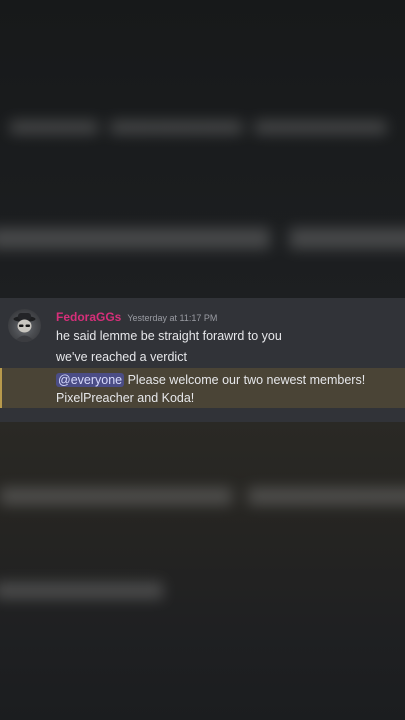  Describe the element at coordinates (245, 380) in the screenshot. I see `welcome-text: Please welcome our two newest members!` at that location.